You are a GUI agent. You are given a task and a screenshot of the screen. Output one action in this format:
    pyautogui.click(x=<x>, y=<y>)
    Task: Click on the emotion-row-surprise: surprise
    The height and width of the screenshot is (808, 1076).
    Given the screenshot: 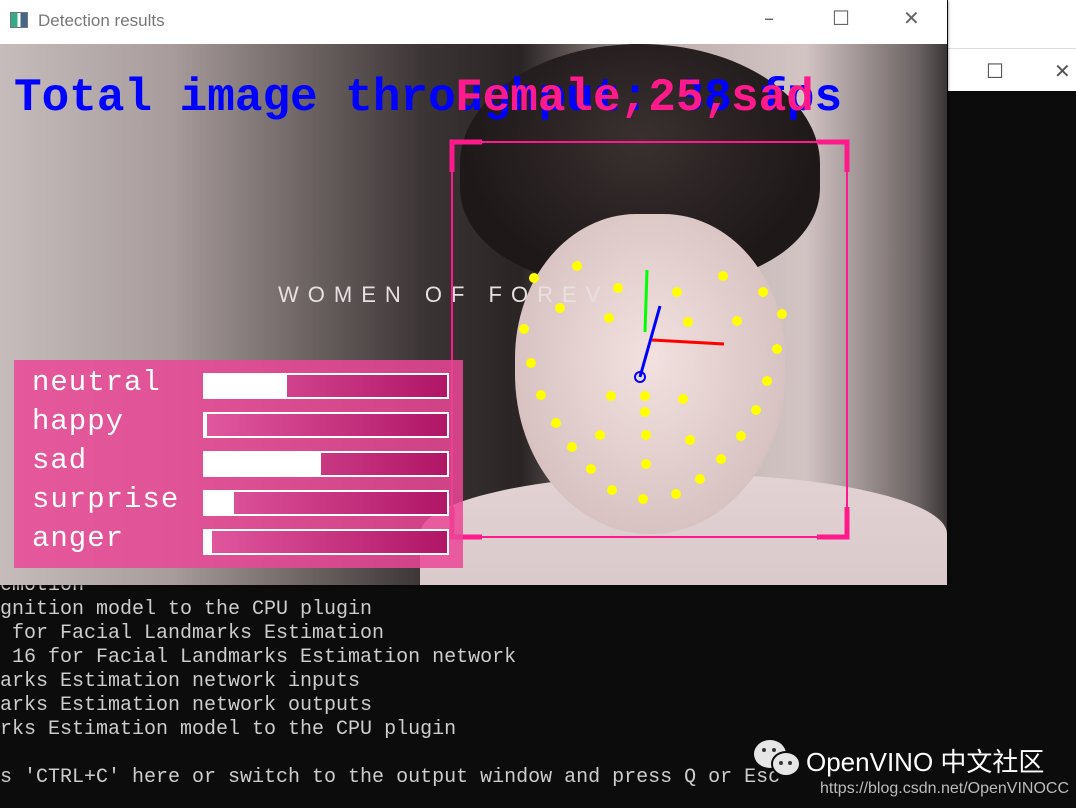 What is the action you would take?
    pyautogui.click(x=247, y=500)
    